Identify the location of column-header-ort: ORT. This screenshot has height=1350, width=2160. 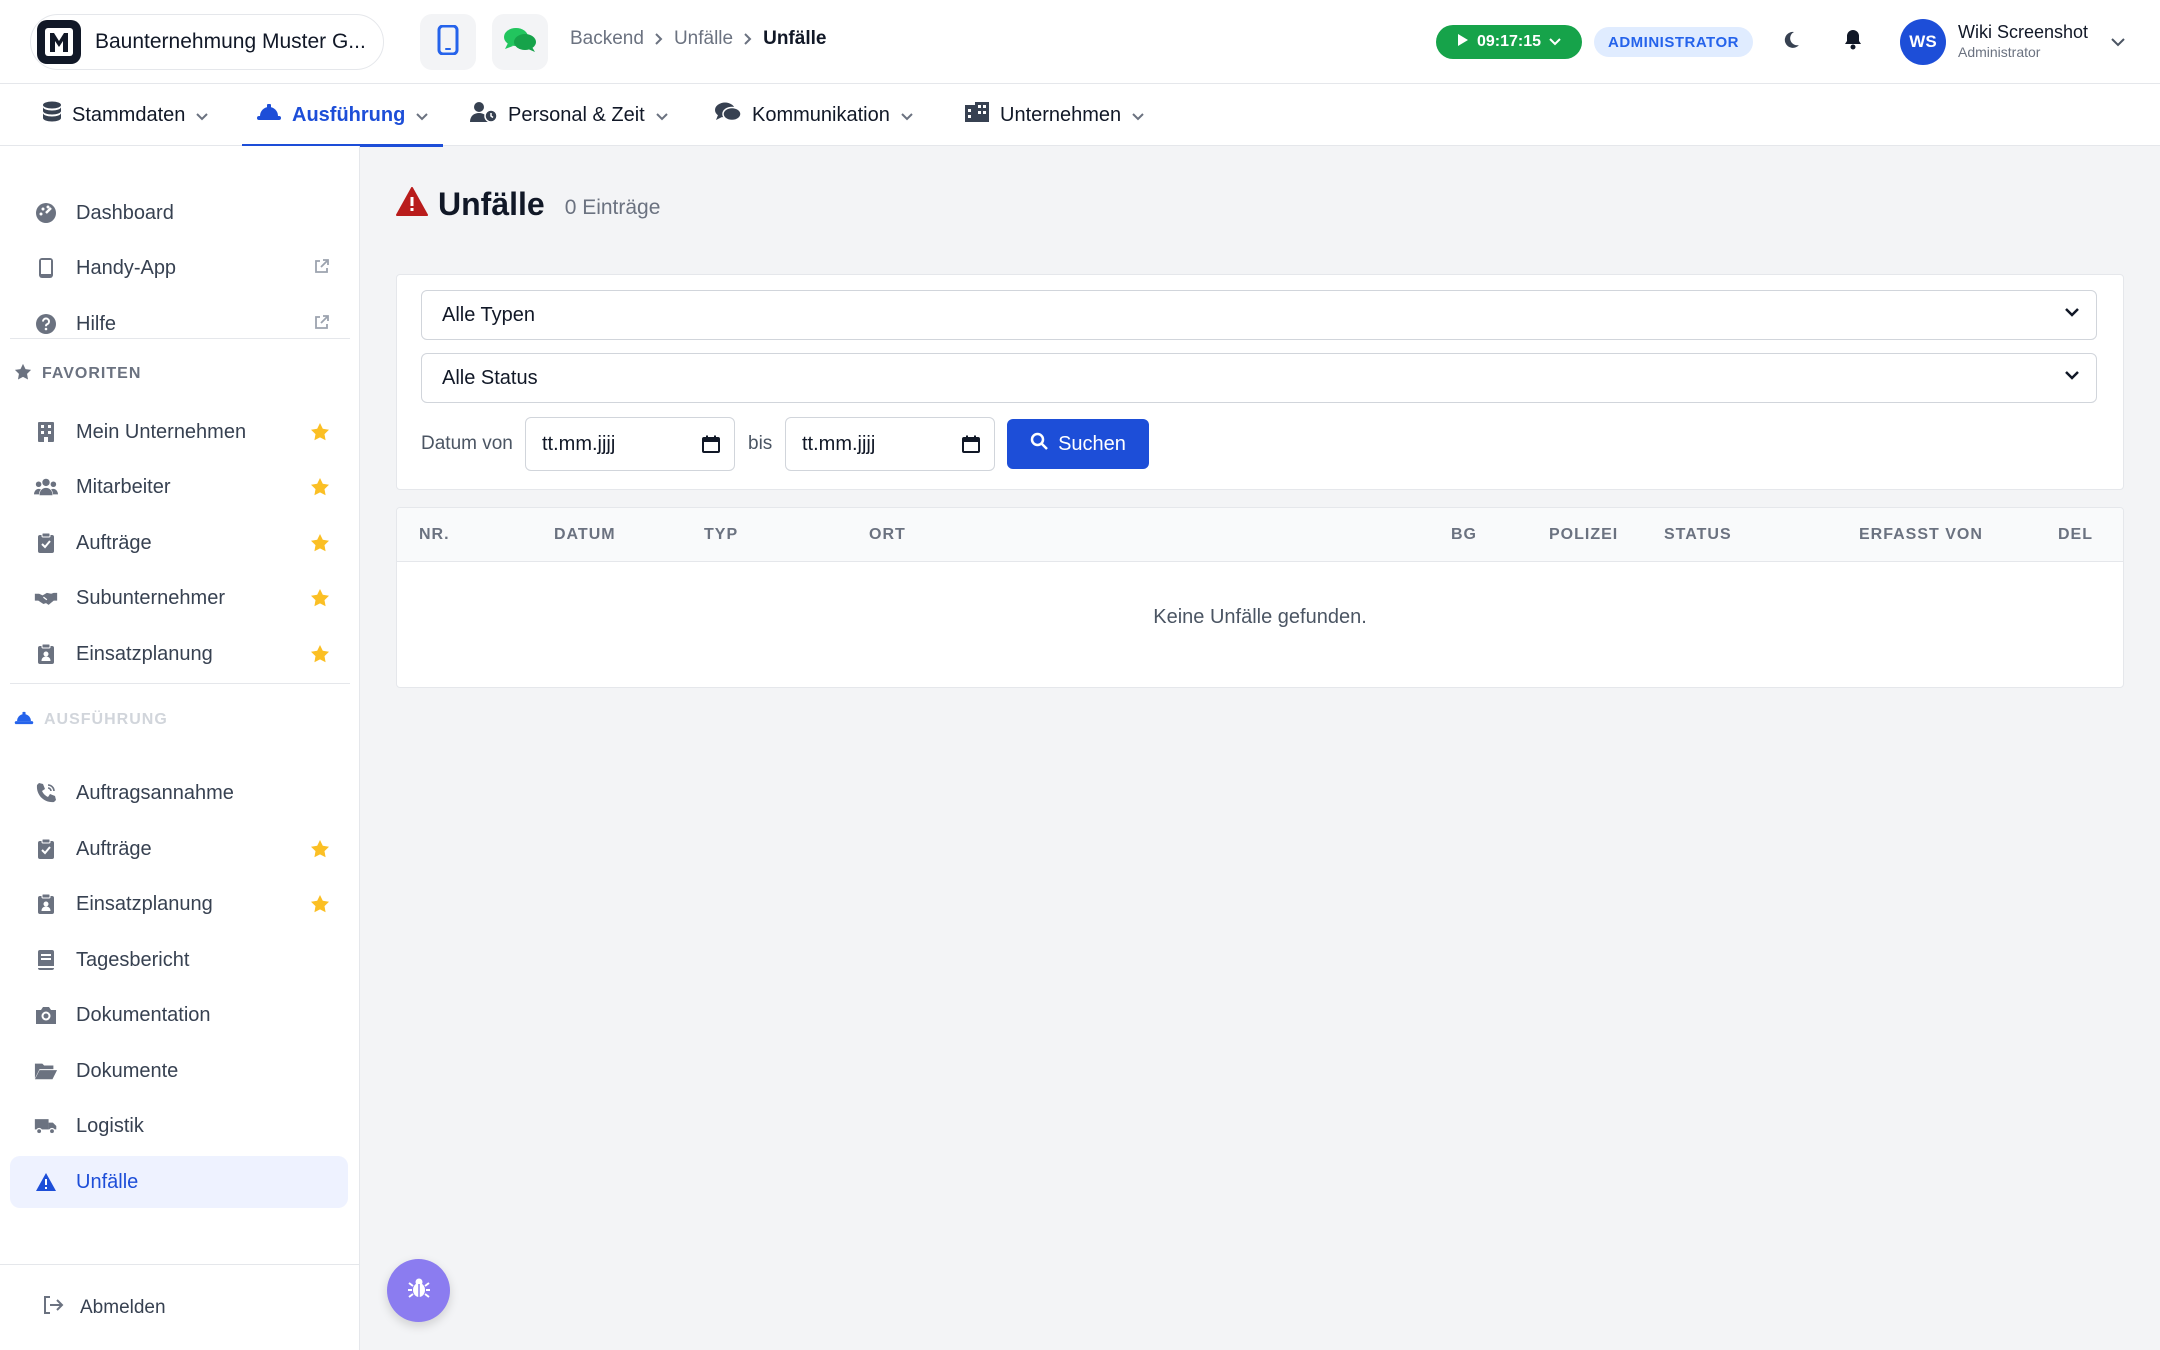
(887, 535).